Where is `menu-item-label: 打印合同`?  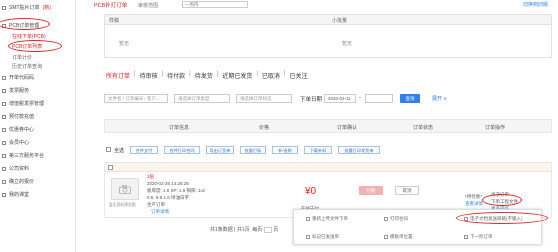
menu-item-label: 打印合同 is located at coordinates (399, 218).